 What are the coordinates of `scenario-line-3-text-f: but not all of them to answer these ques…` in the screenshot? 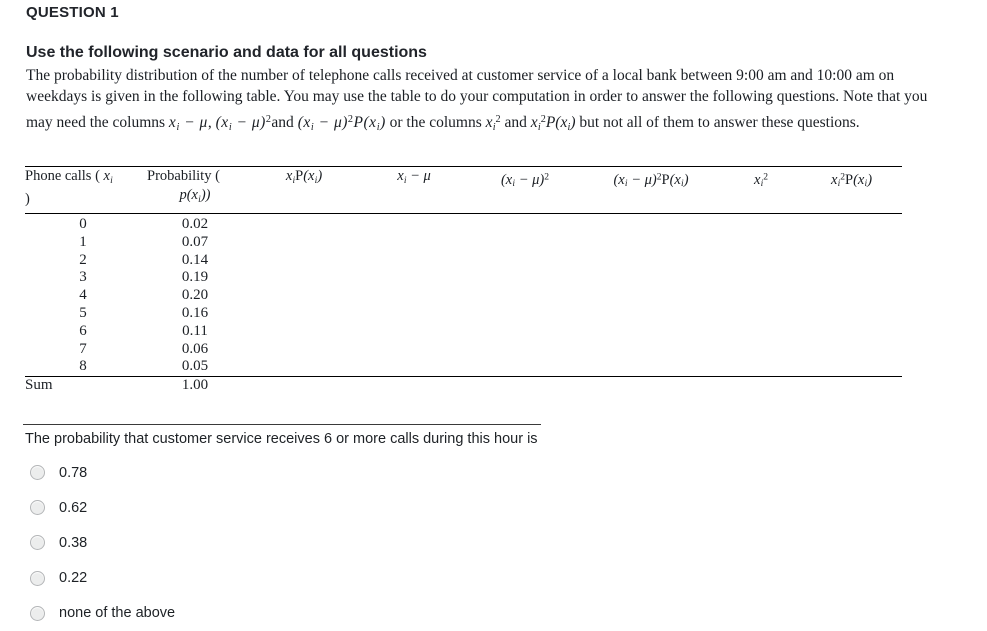 It's located at (719, 122).